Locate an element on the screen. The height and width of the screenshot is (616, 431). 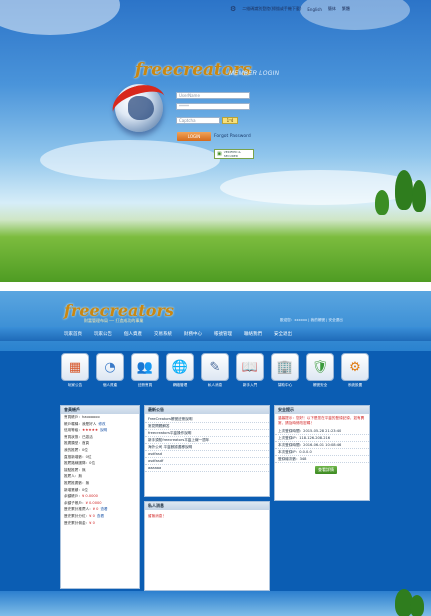
account-row-key: 推薦路線團隊： is located at coordinates (77, 463).